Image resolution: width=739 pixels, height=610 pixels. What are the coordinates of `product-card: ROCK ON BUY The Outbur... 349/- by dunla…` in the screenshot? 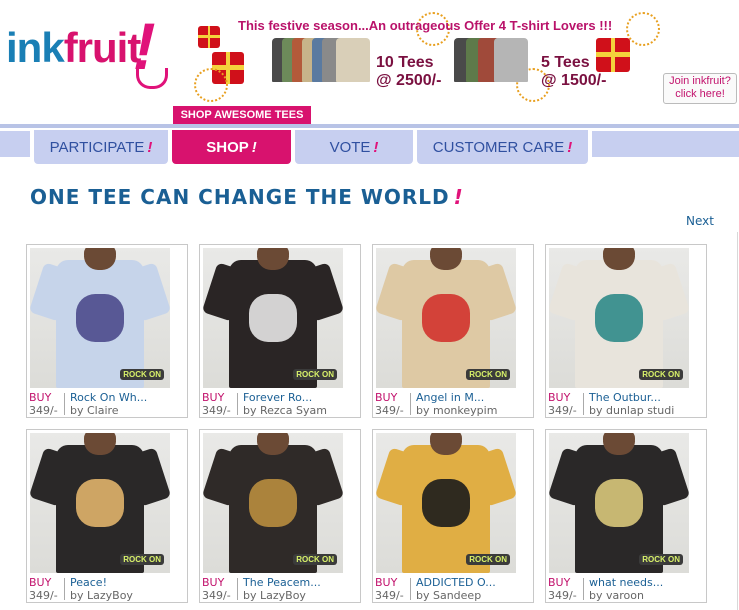 It's located at (626, 331).